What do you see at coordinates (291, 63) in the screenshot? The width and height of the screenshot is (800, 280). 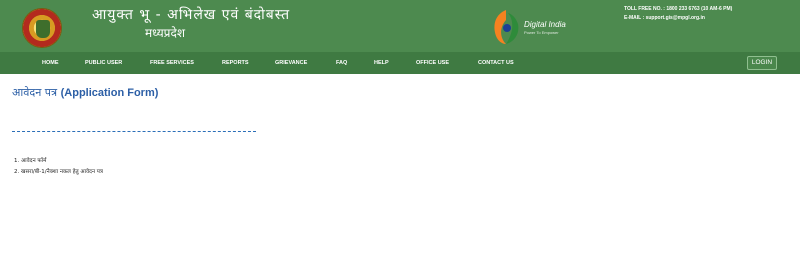 I see `nav-grievance: GRIEVANCE` at bounding box center [291, 63].